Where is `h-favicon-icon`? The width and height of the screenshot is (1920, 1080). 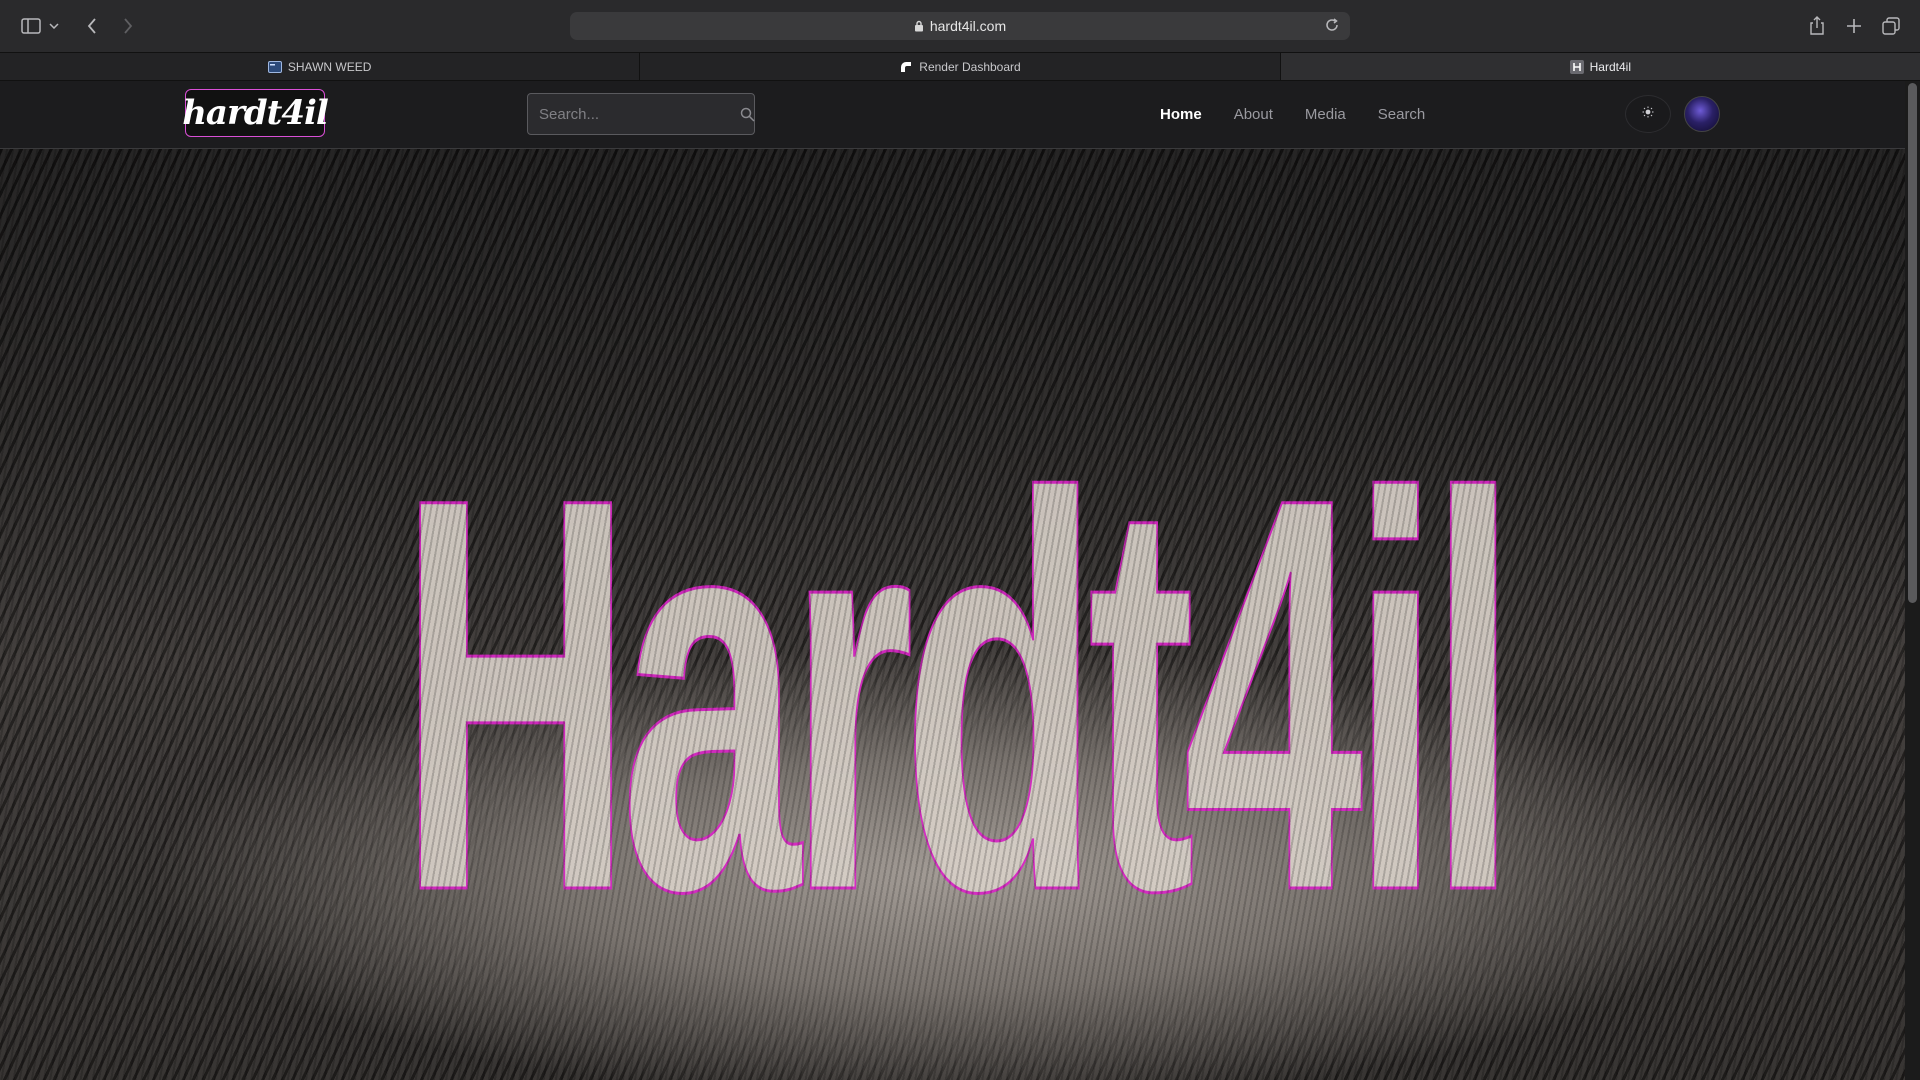 h-favicon-icon is located at coordinates (1576, 66).